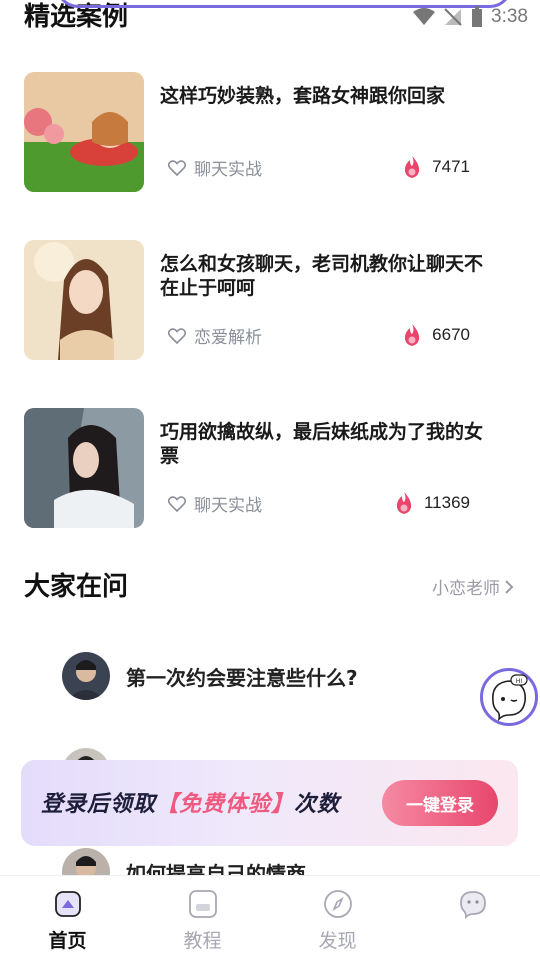 This screenshot has height=960, width=540. I want to click on case-count: 6670, so click(451, 334).